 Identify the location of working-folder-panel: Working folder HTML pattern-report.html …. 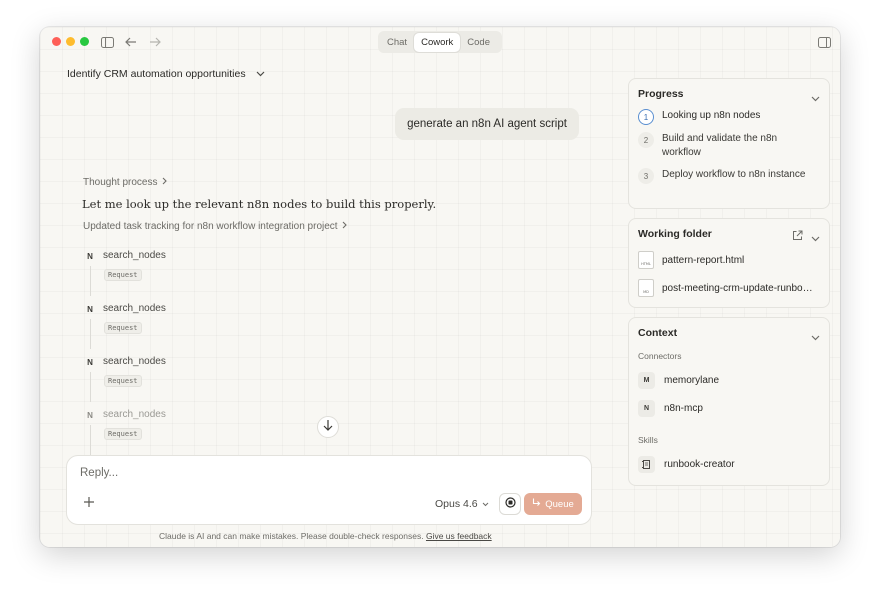
(729, 263).